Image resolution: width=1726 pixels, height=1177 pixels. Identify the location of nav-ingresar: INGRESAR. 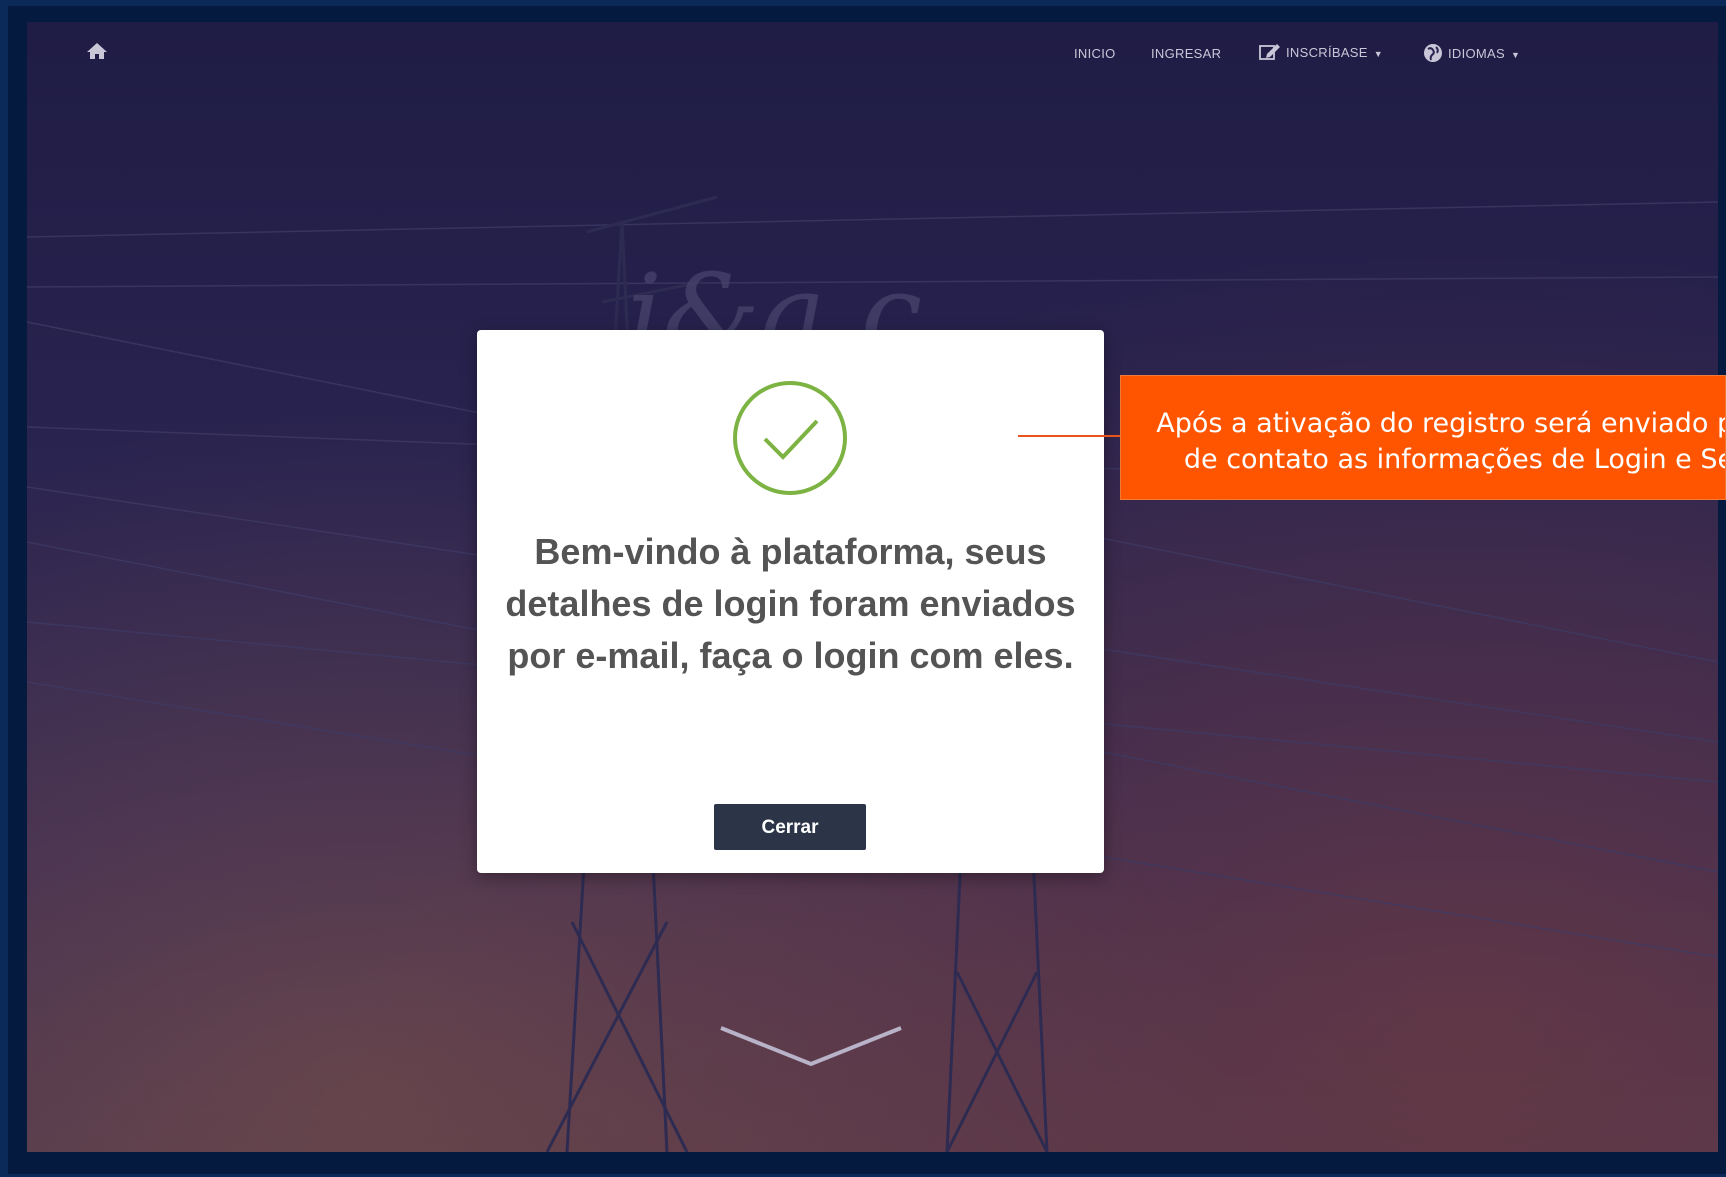
(1186, 53).